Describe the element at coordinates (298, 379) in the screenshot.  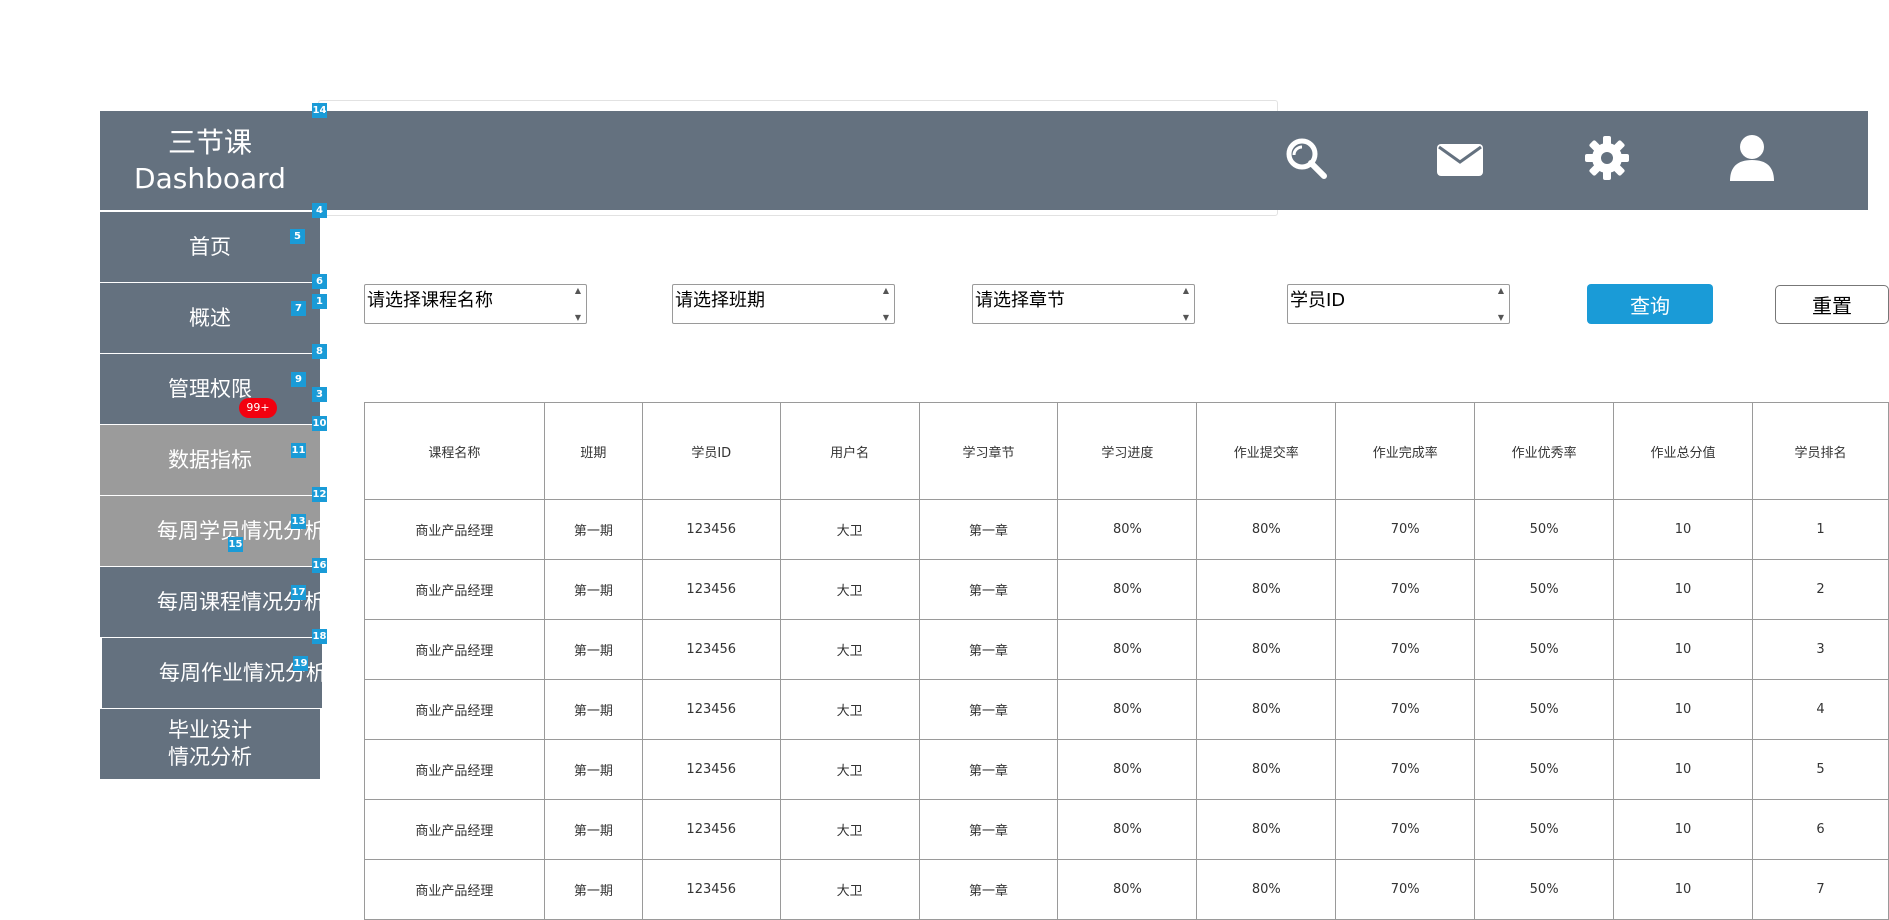
I see `marker: 9` at that location.